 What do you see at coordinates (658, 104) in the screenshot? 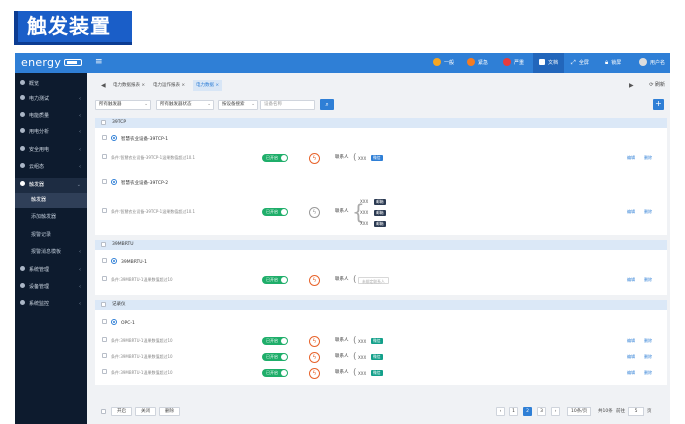
I see `add-trigger-button: +` at bounding box center [658, 104].